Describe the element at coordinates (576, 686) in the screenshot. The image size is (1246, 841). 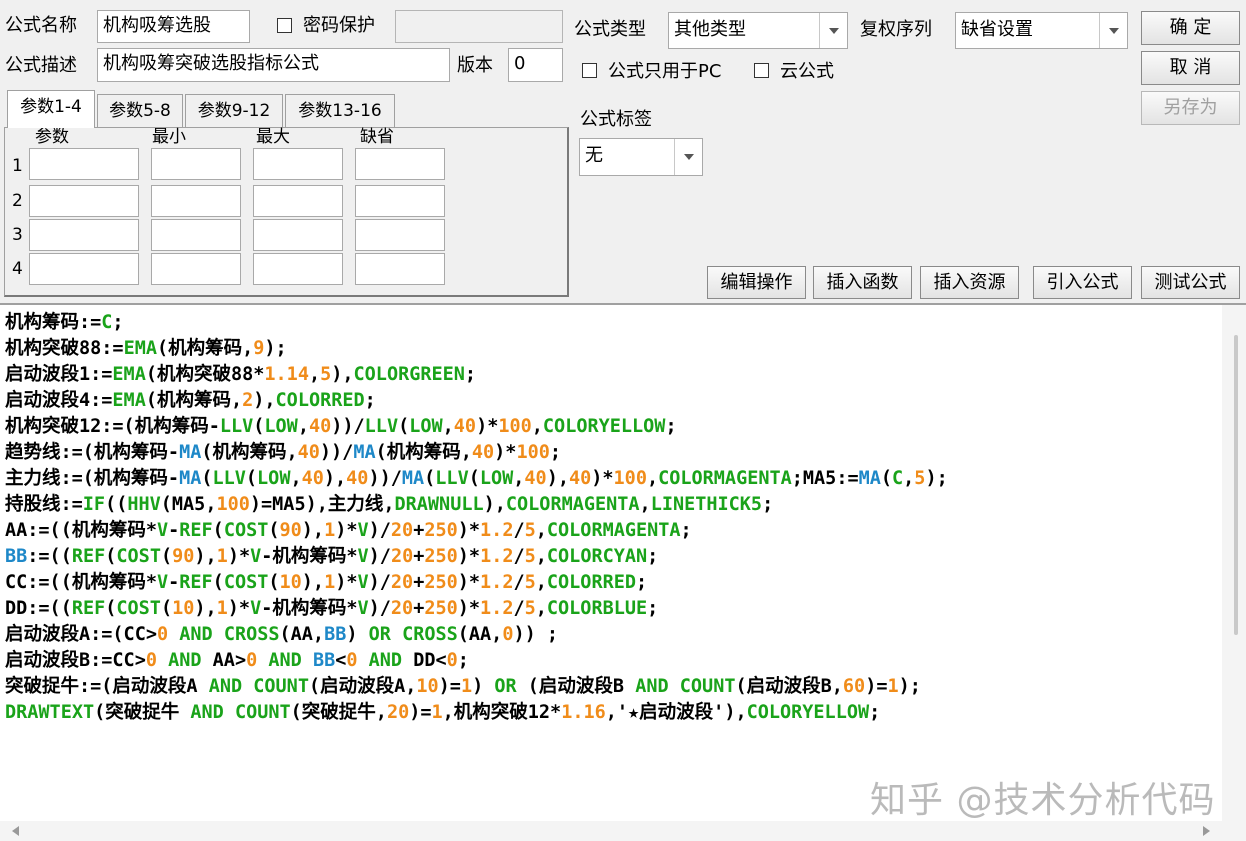
I see `code-token: (启动波段B` at that location.